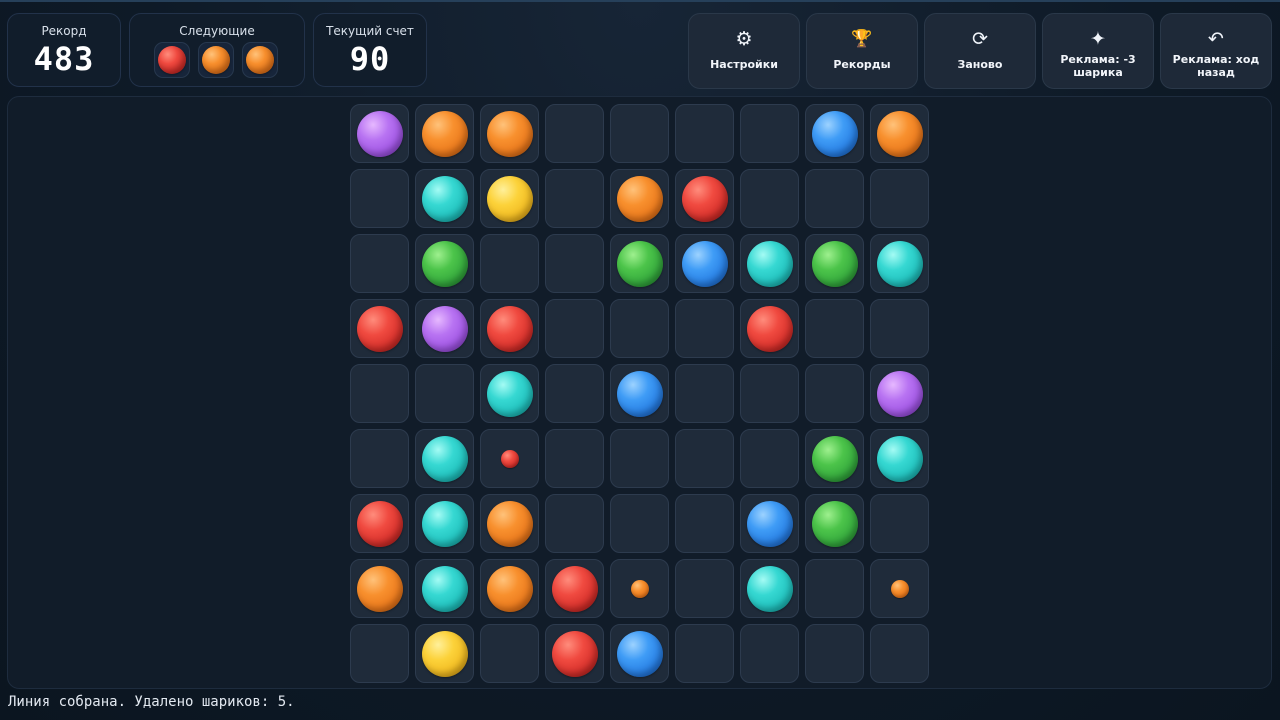  I want to click on ad-remove-balls-button: ✦ Реклама: -3 шарика, so click(1098, 51).